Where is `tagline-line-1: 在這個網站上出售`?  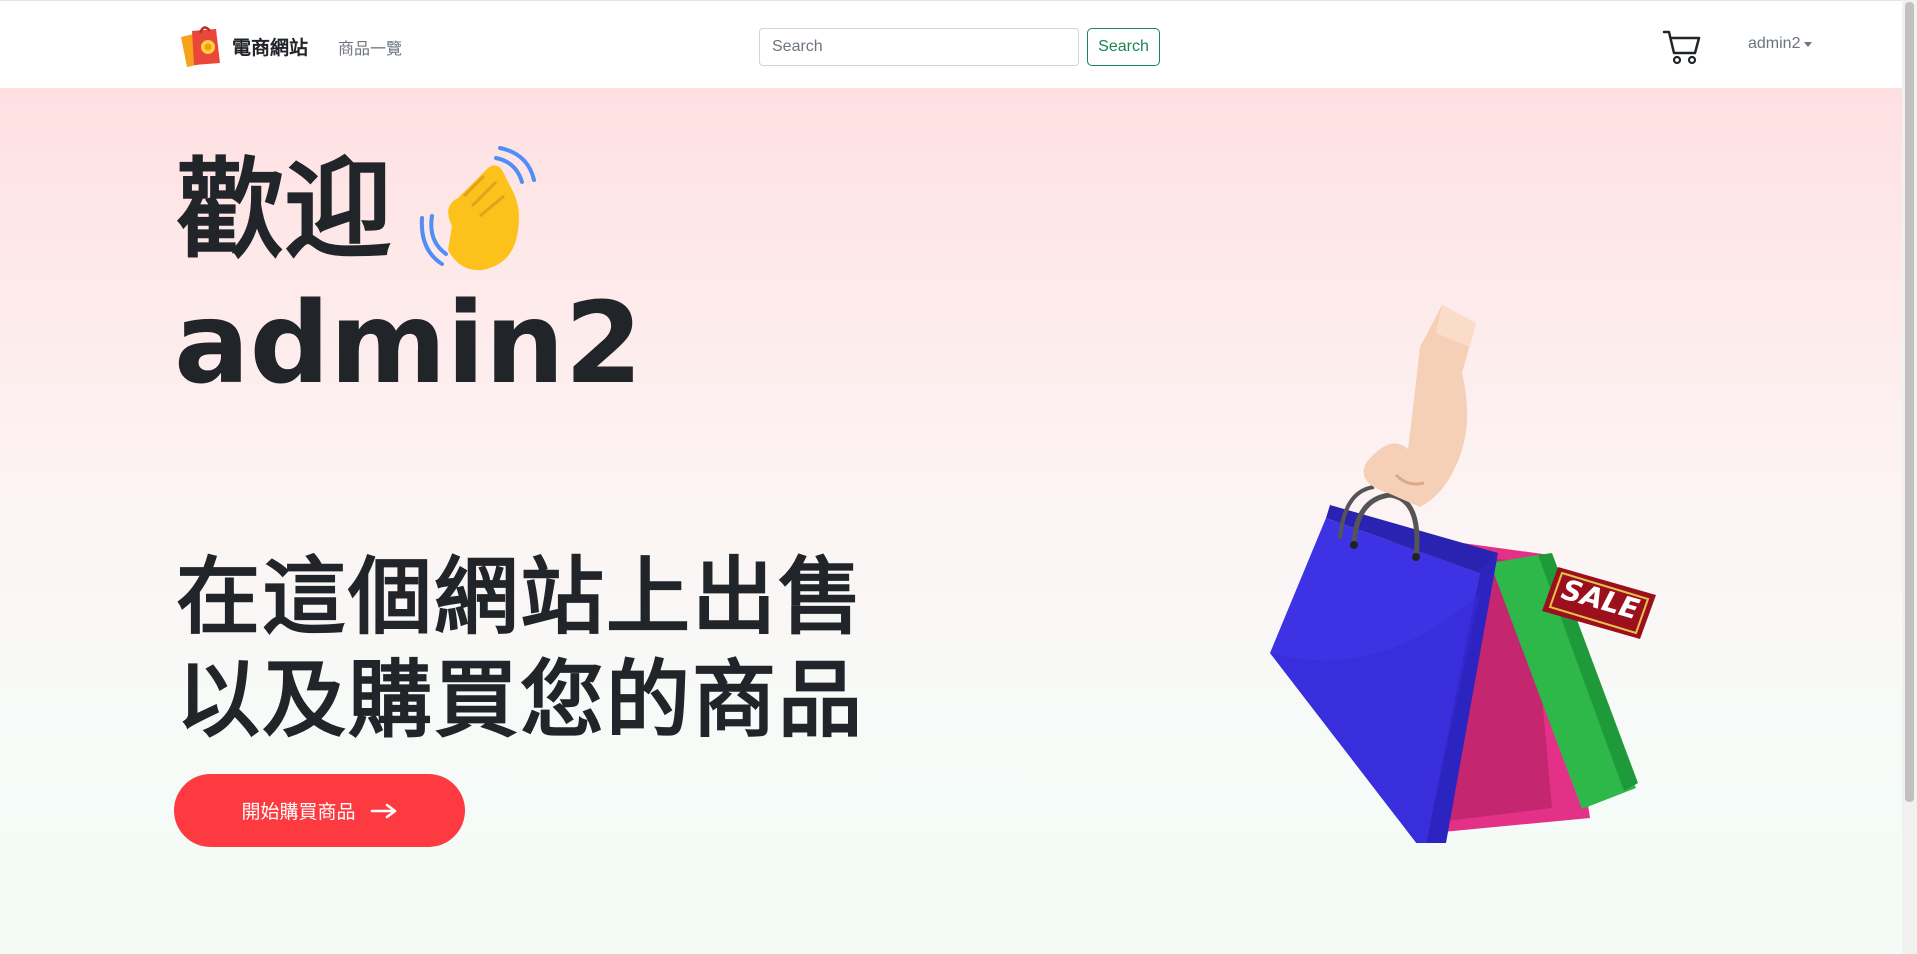
tagline-line-1: 在這個網站上出售 is located at coordinates (520, 597).